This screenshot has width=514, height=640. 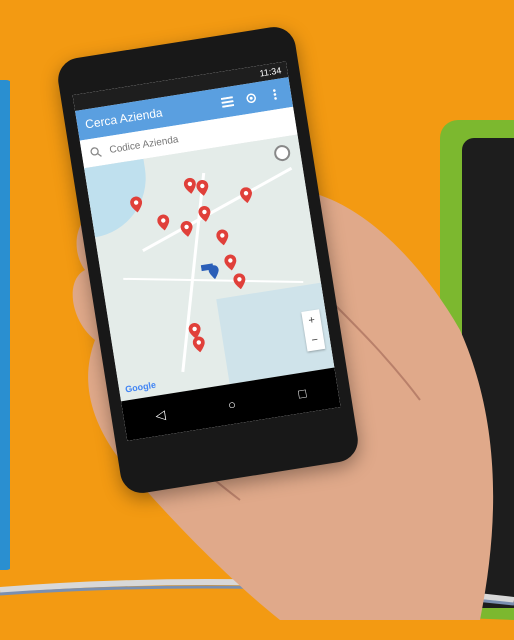 I want to click on more-vert-icon, so click(x=275, y=94).